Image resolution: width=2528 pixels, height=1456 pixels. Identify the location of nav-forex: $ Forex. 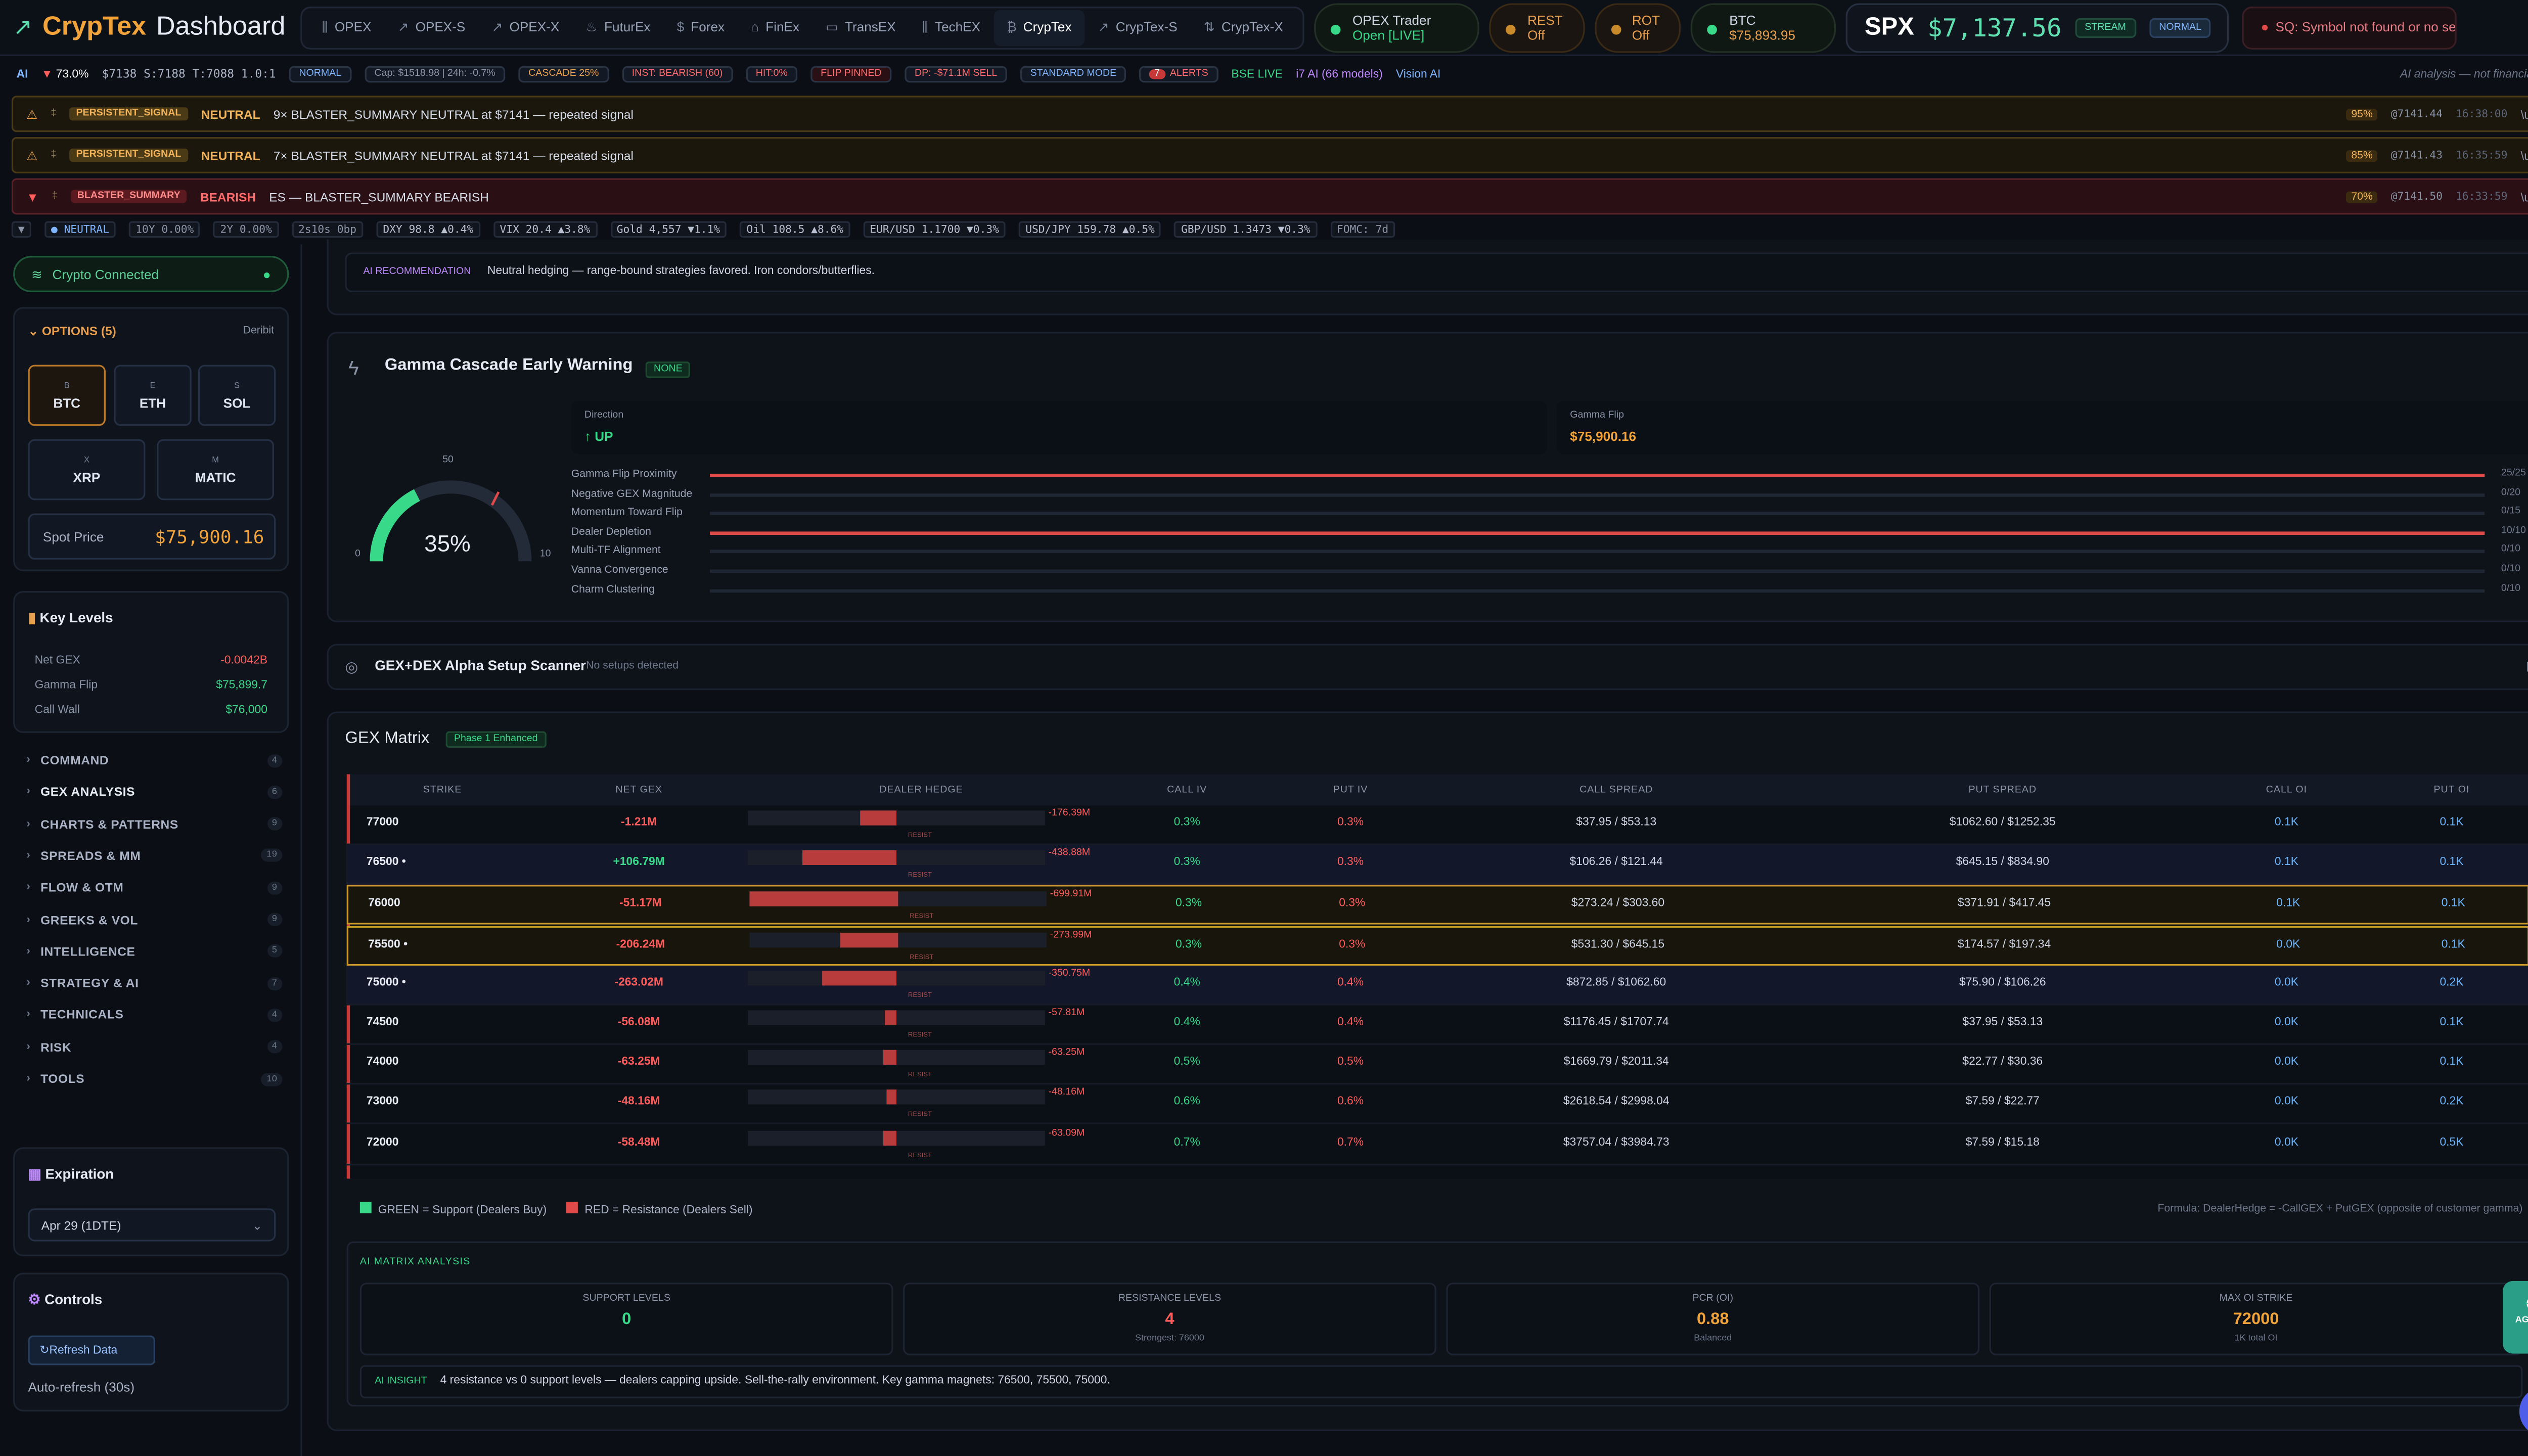
(701, 27).